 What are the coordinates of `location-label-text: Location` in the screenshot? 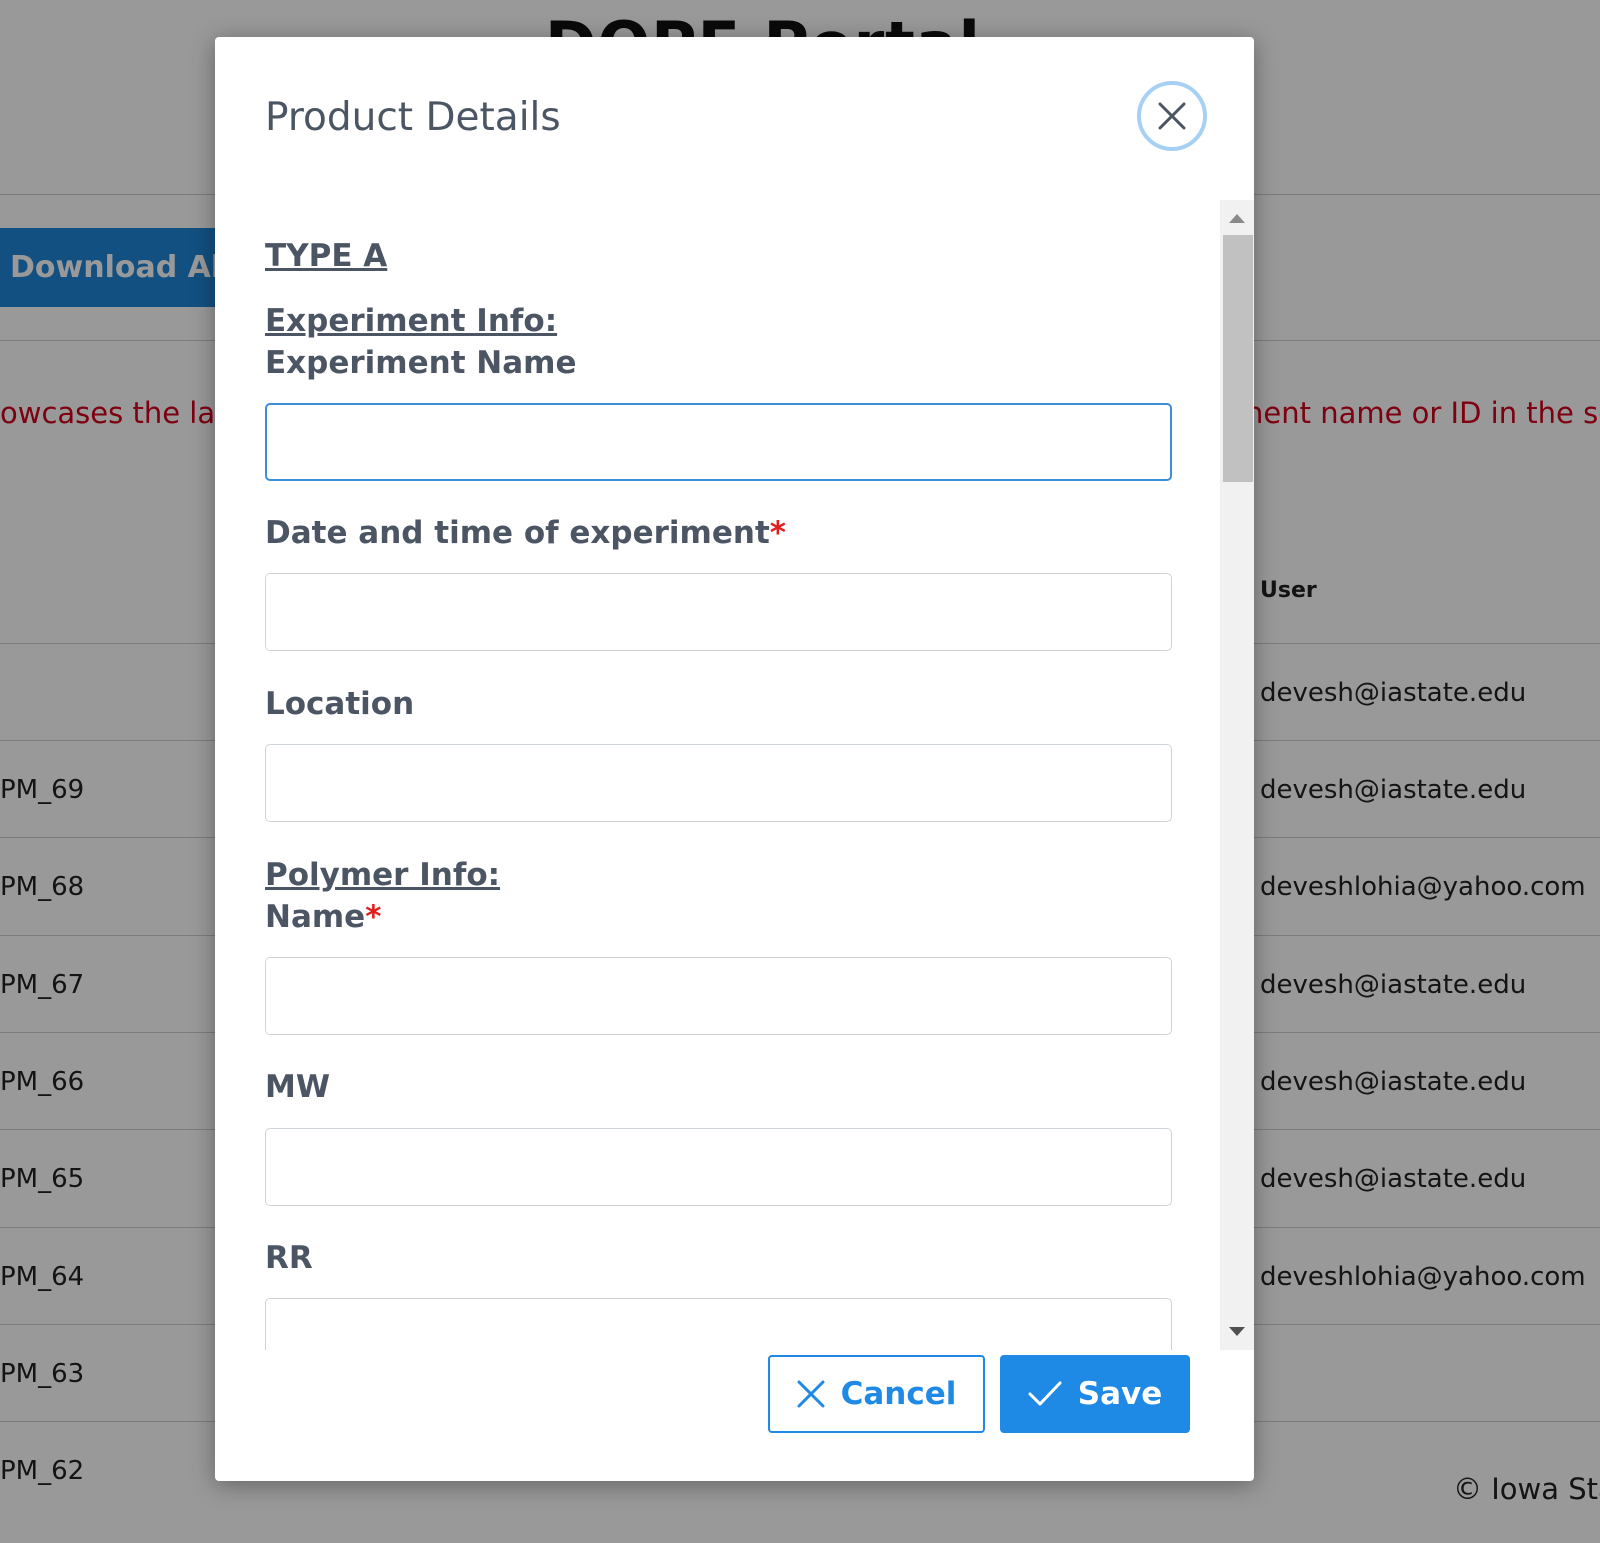 It's located at (340, 704).